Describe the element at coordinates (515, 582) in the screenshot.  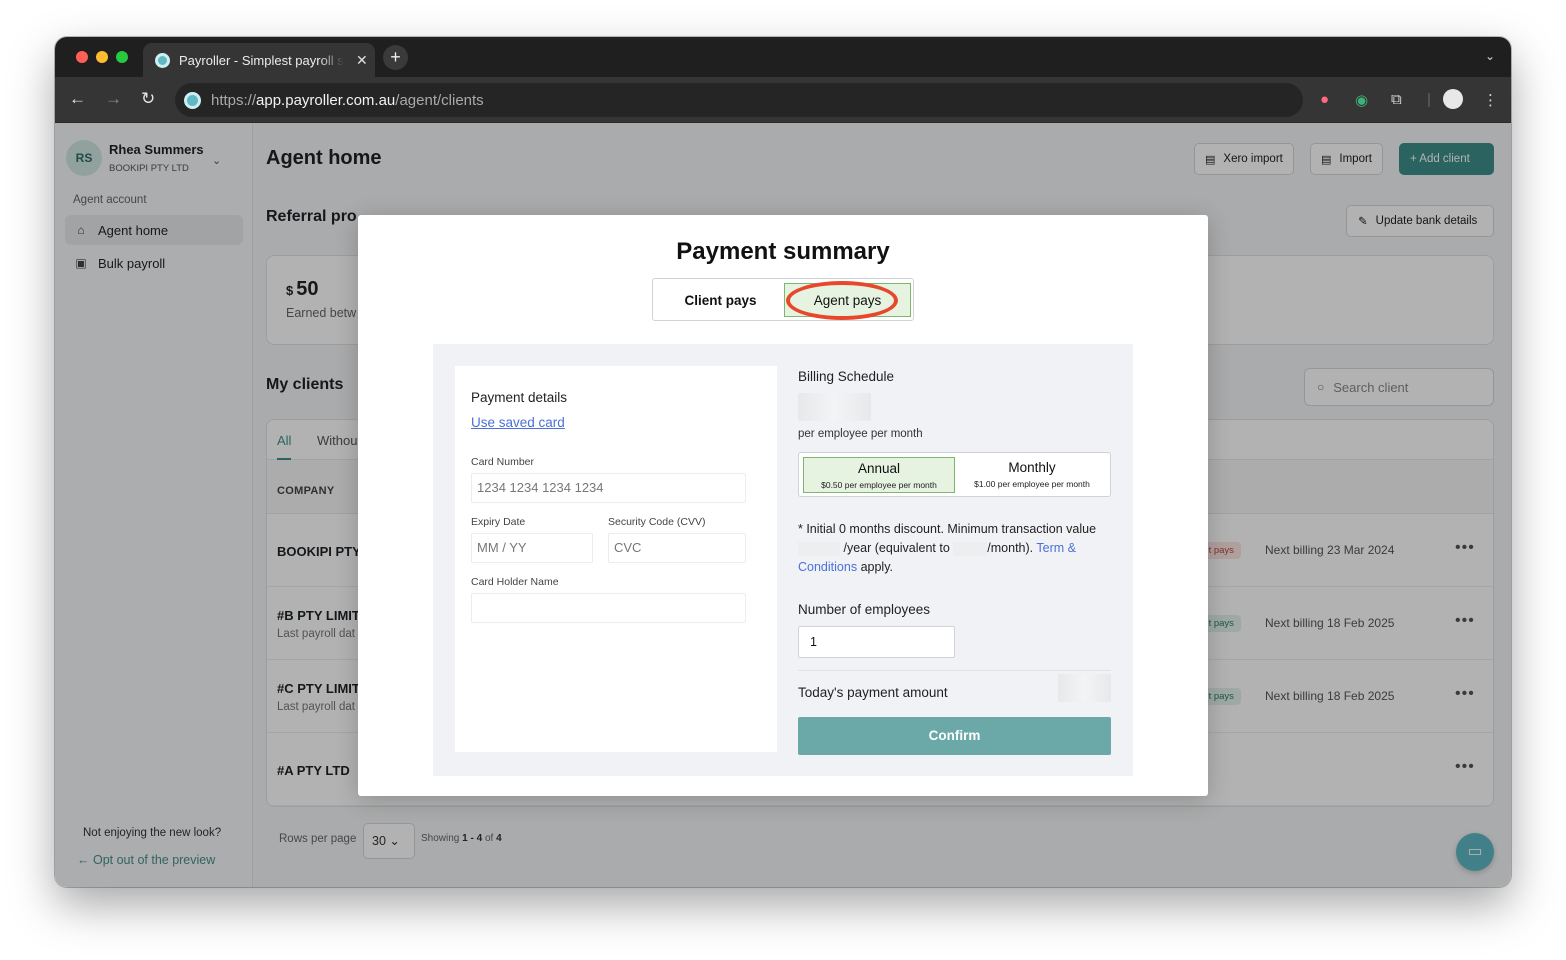
I see `card-holder-label: Card Holder Name` at that location.